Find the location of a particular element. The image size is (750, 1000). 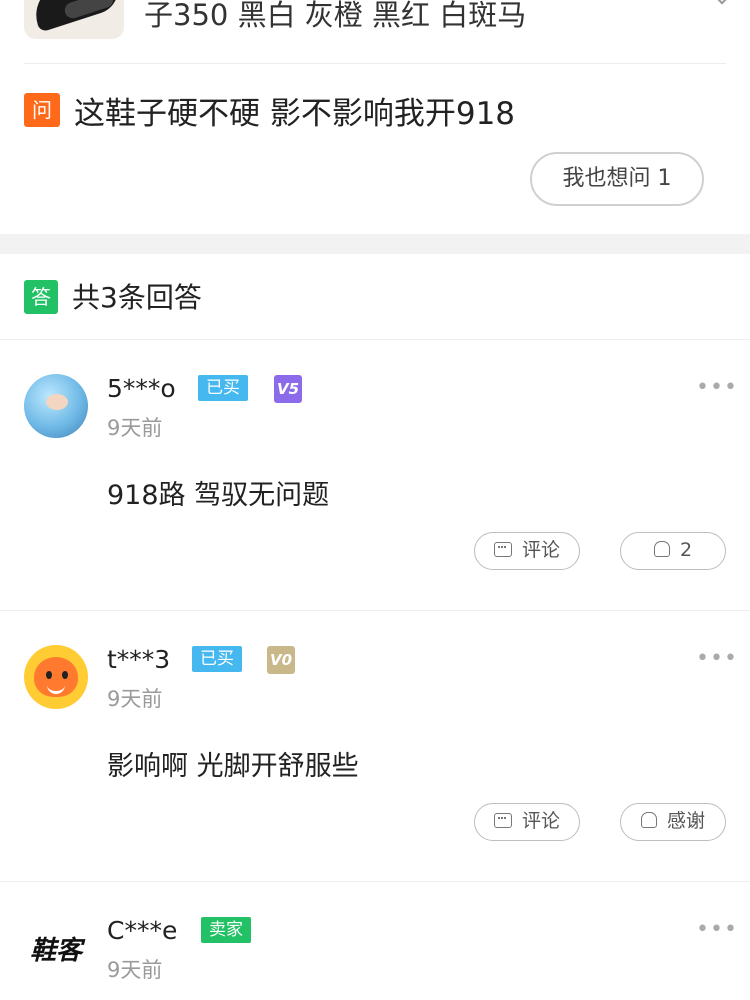

seller-badge: 卖家 is located at coordinates (226, 930).